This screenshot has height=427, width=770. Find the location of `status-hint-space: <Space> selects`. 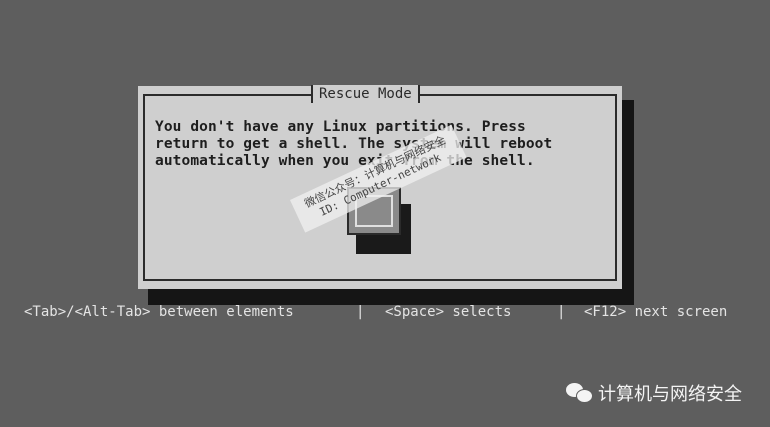

status-hint-space: <Space> selects is located at coordinates (448, 312).